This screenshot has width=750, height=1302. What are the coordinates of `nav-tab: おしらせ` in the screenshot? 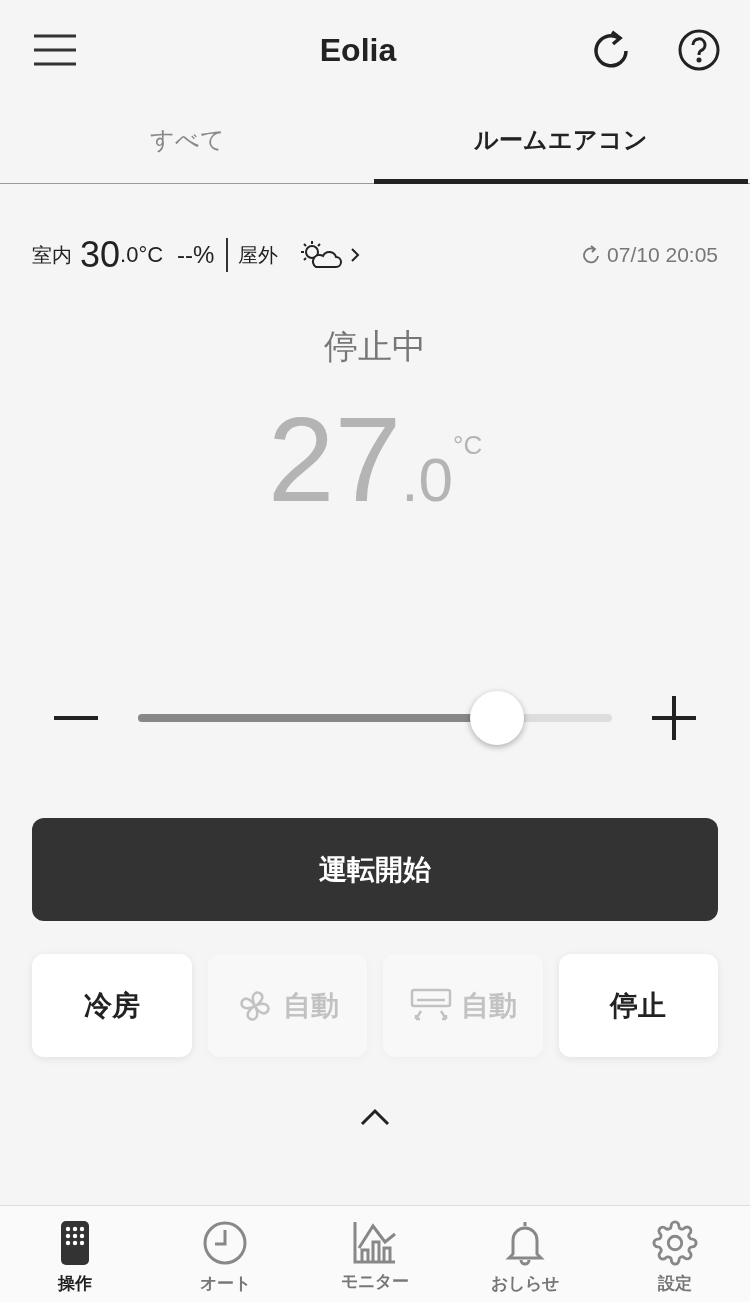 It's located at (525, 1254).